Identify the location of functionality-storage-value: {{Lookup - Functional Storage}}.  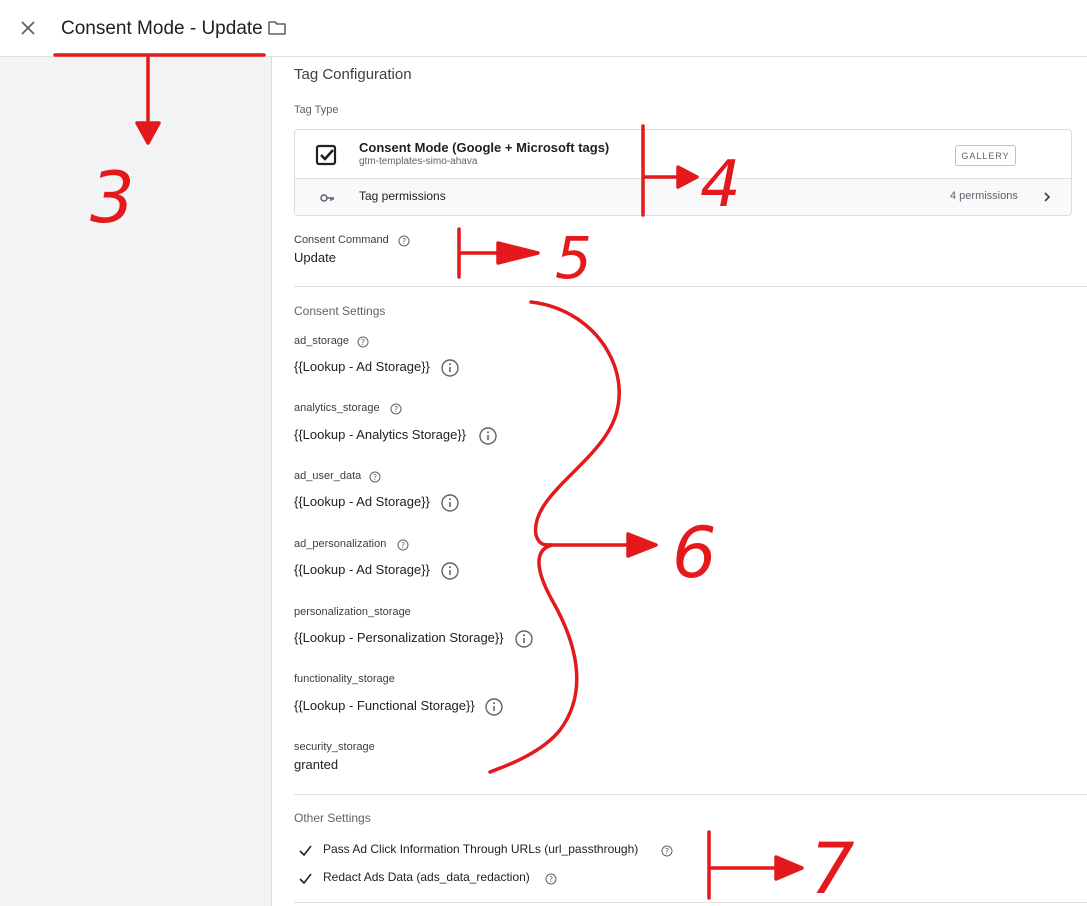
(384, 705).